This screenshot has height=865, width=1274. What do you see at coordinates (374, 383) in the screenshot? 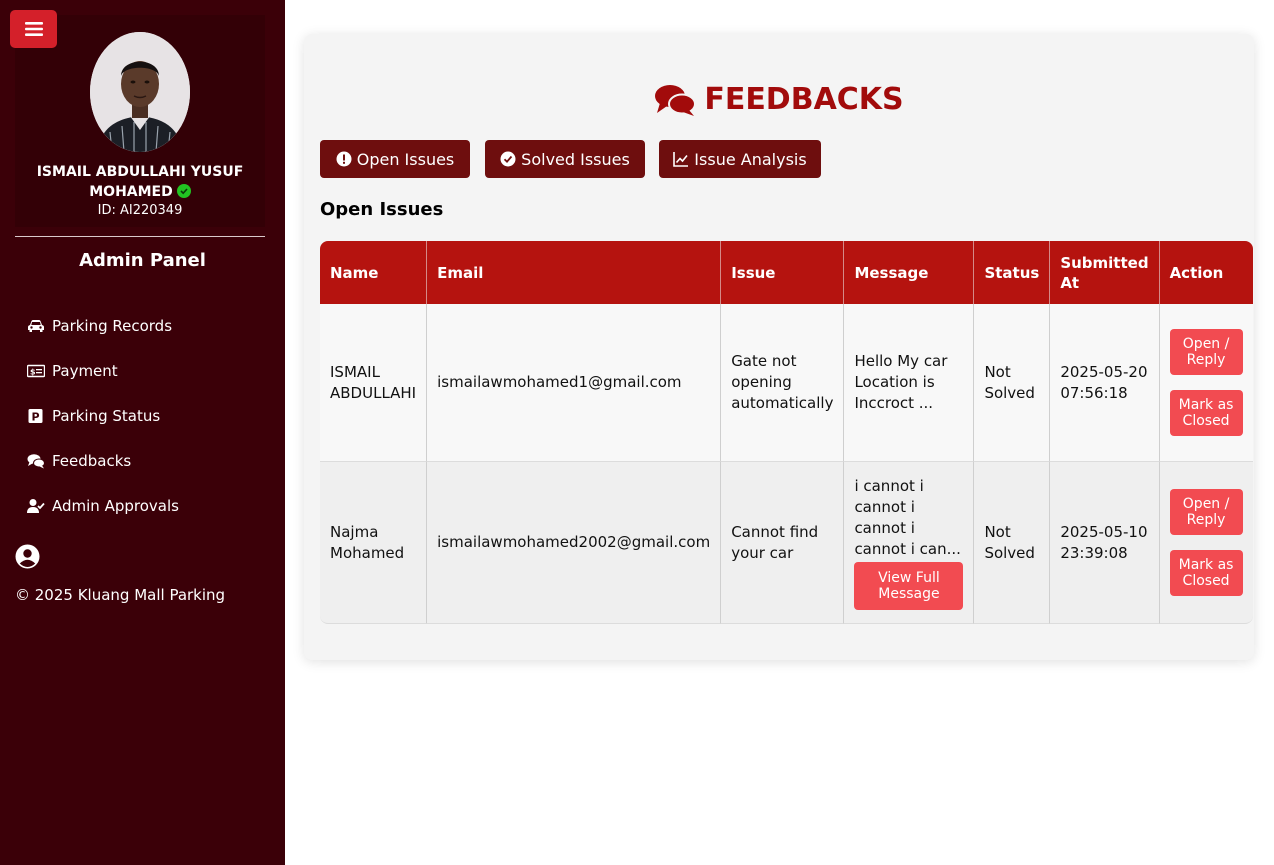
I see `cell-name: ISMAIL ABDULLAHI` at bounding box center [374, 383].